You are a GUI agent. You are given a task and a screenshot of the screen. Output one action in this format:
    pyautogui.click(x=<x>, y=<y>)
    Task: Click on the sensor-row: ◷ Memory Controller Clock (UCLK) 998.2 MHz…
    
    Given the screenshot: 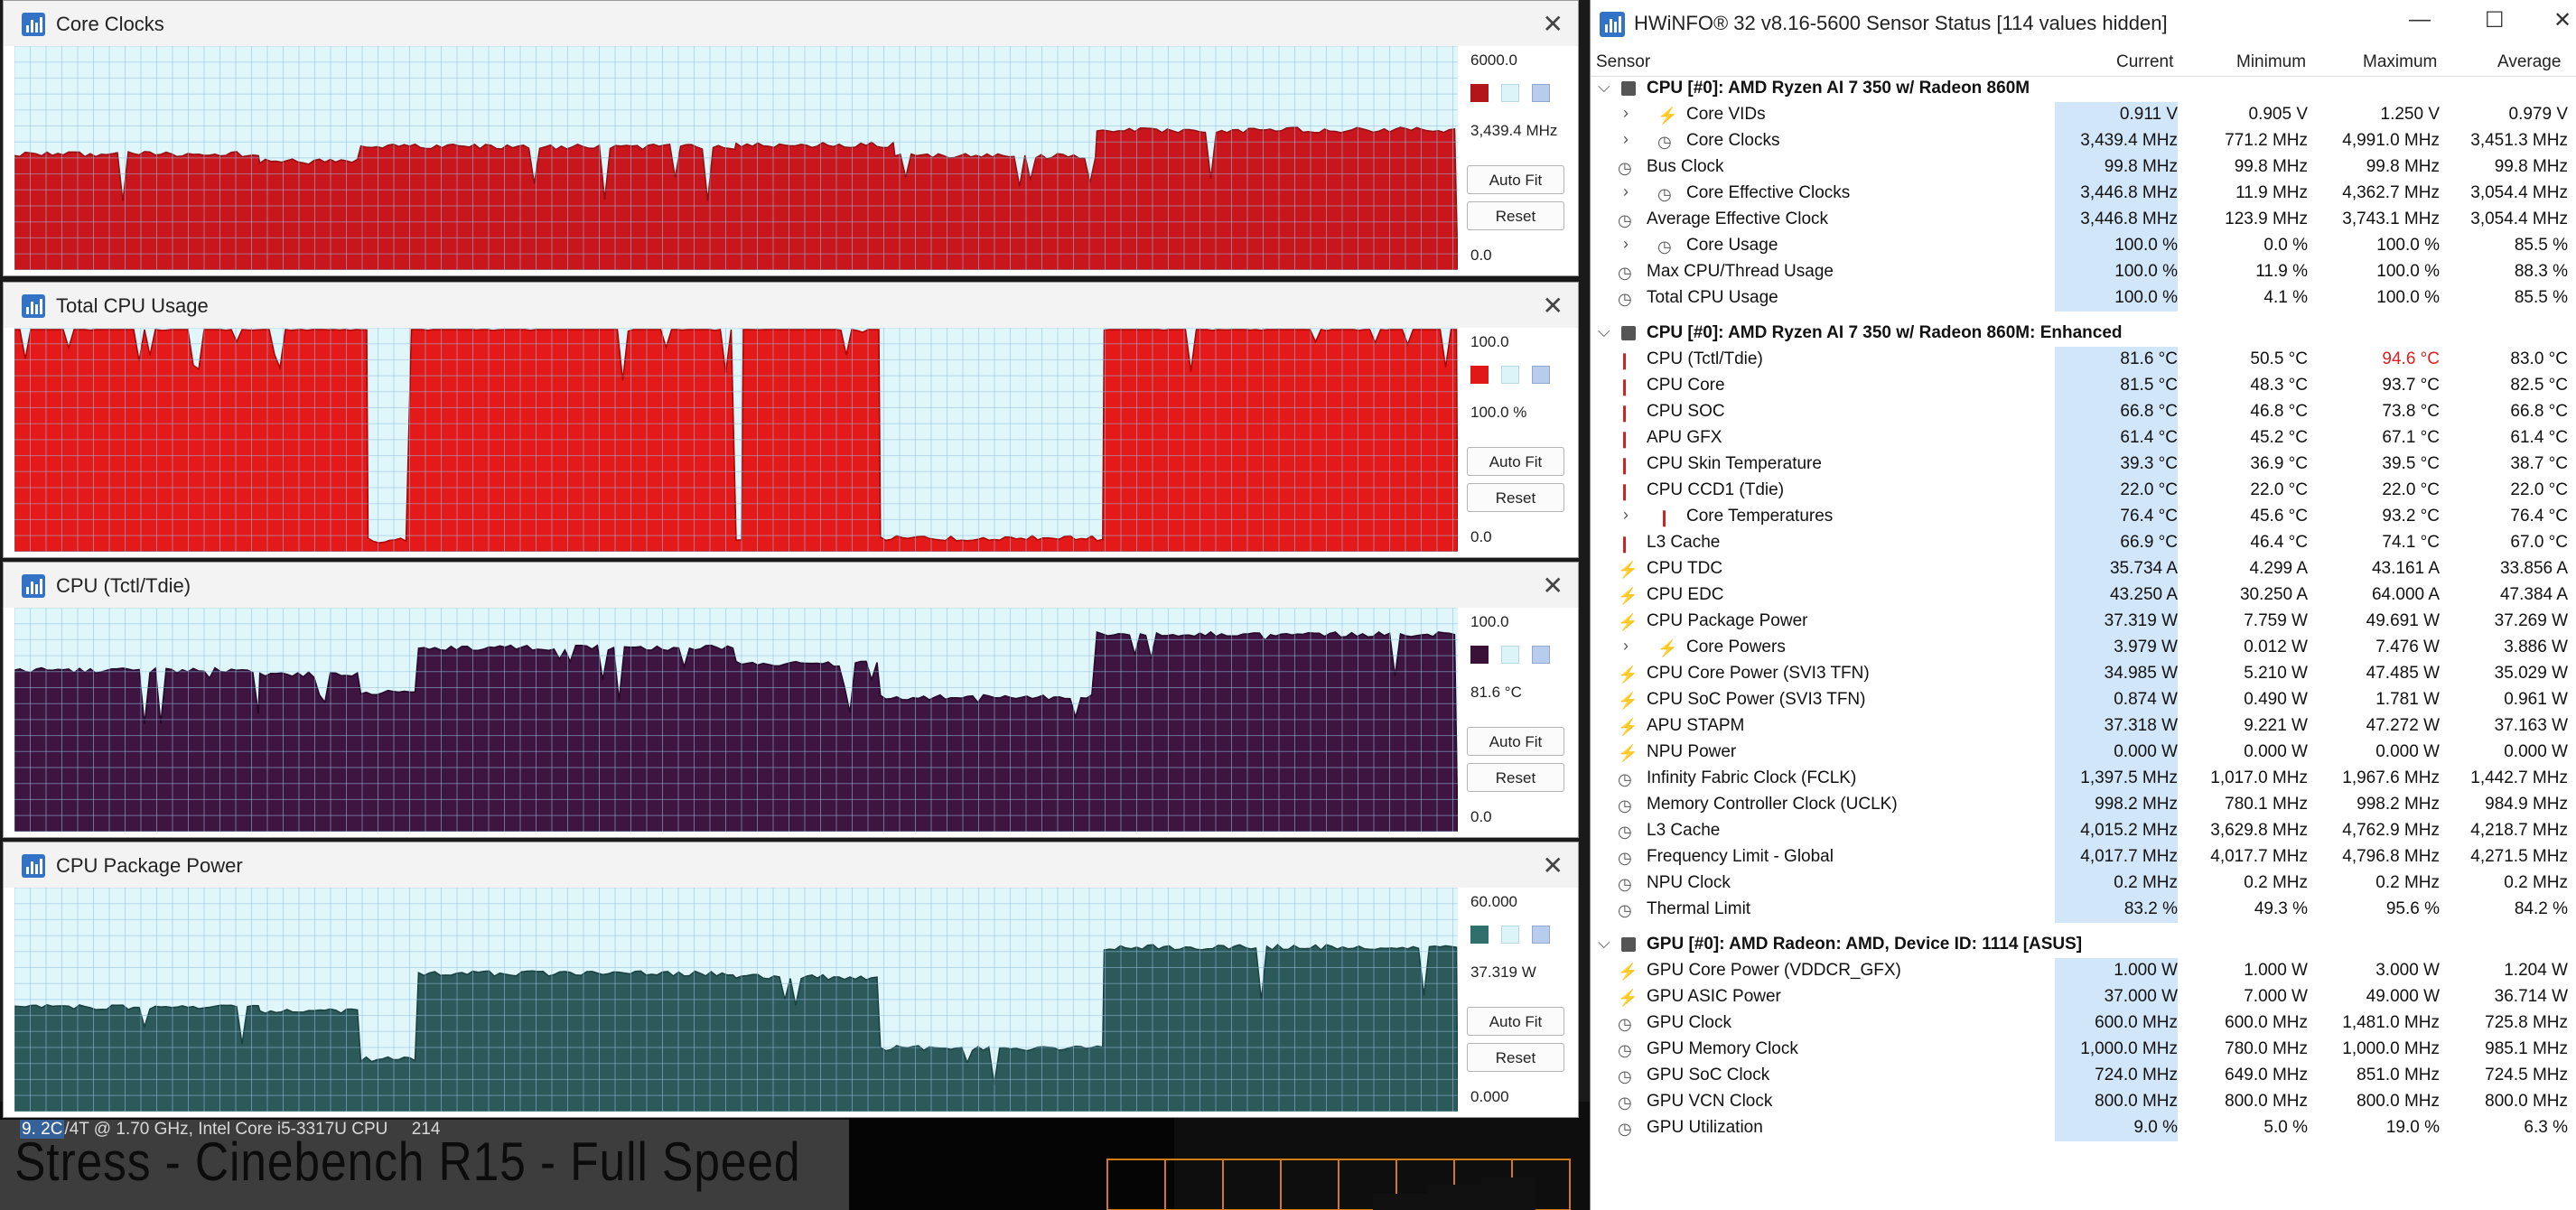 What is the action you would take?
    pyautogui.click(x=2083, y=805)
    